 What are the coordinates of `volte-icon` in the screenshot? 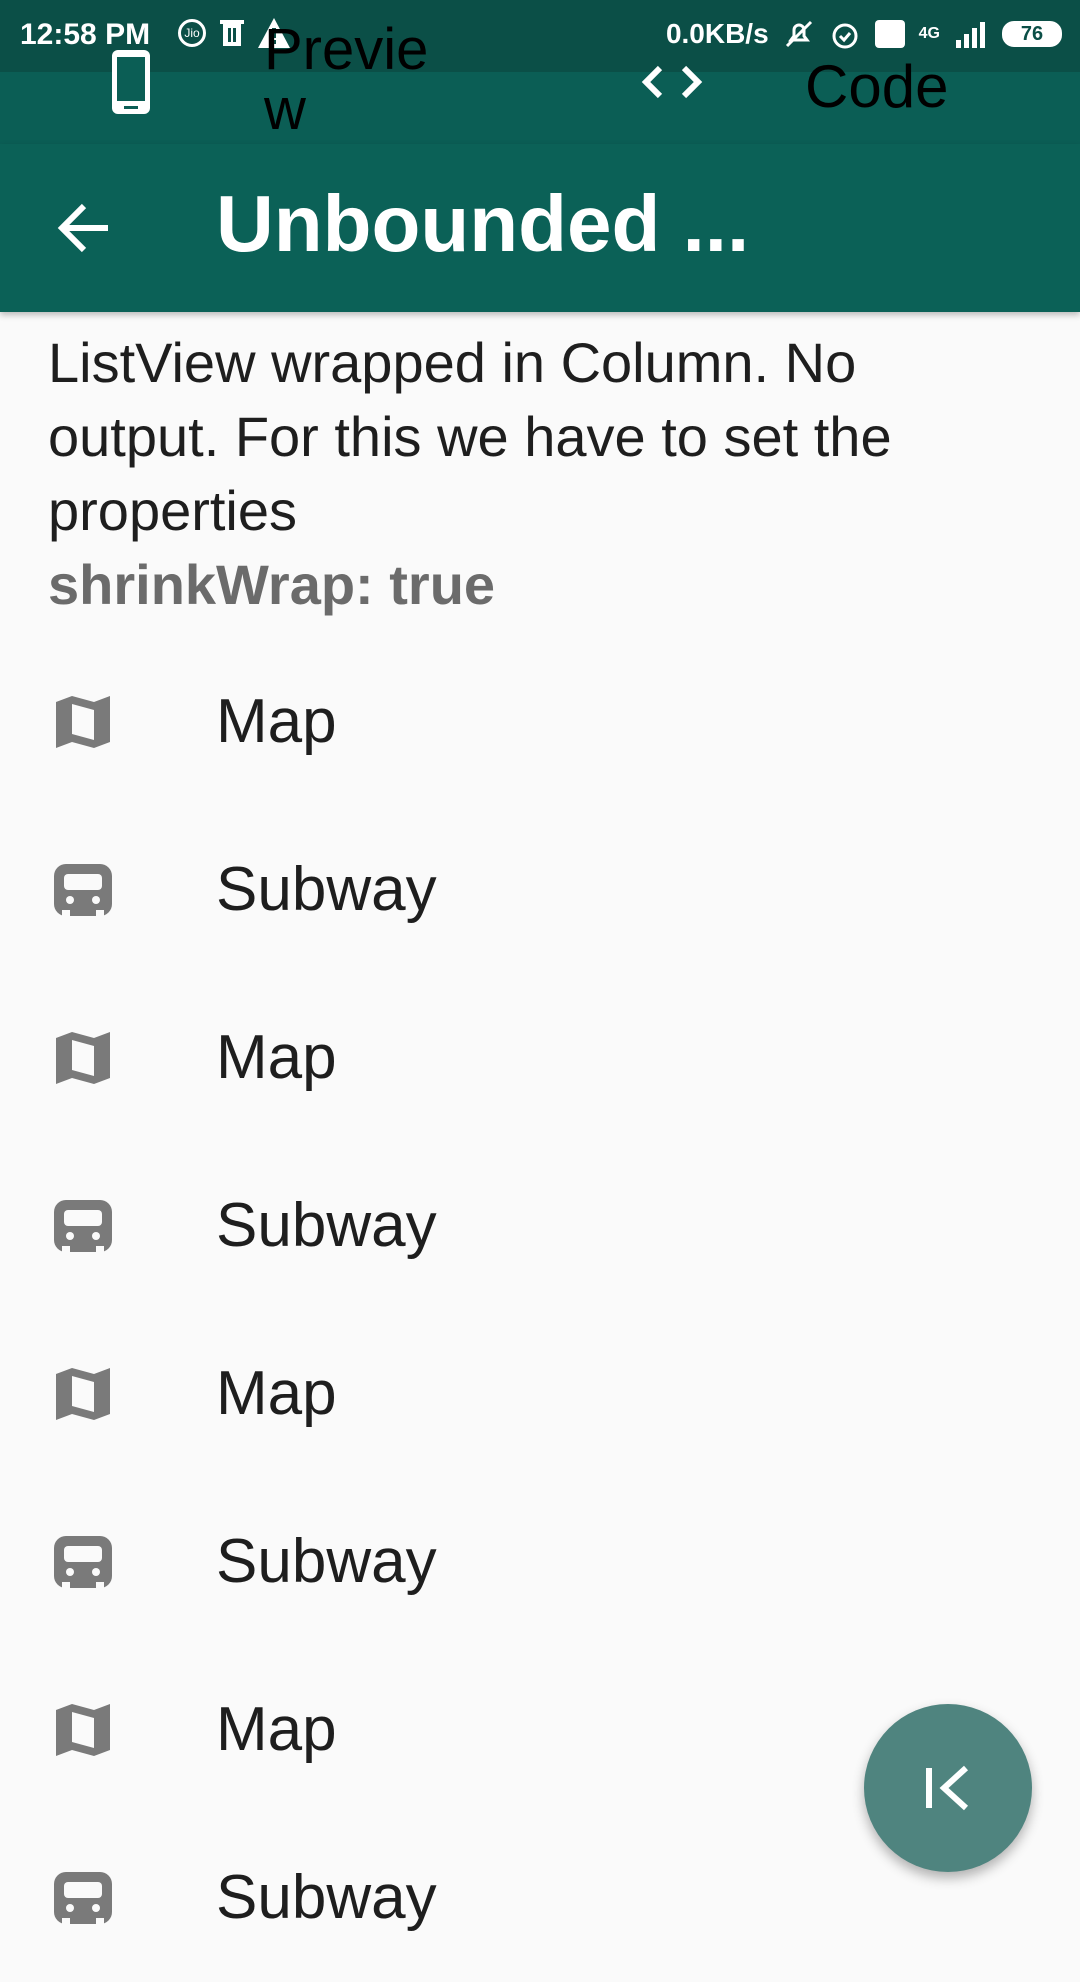 It's located at (889, 34).